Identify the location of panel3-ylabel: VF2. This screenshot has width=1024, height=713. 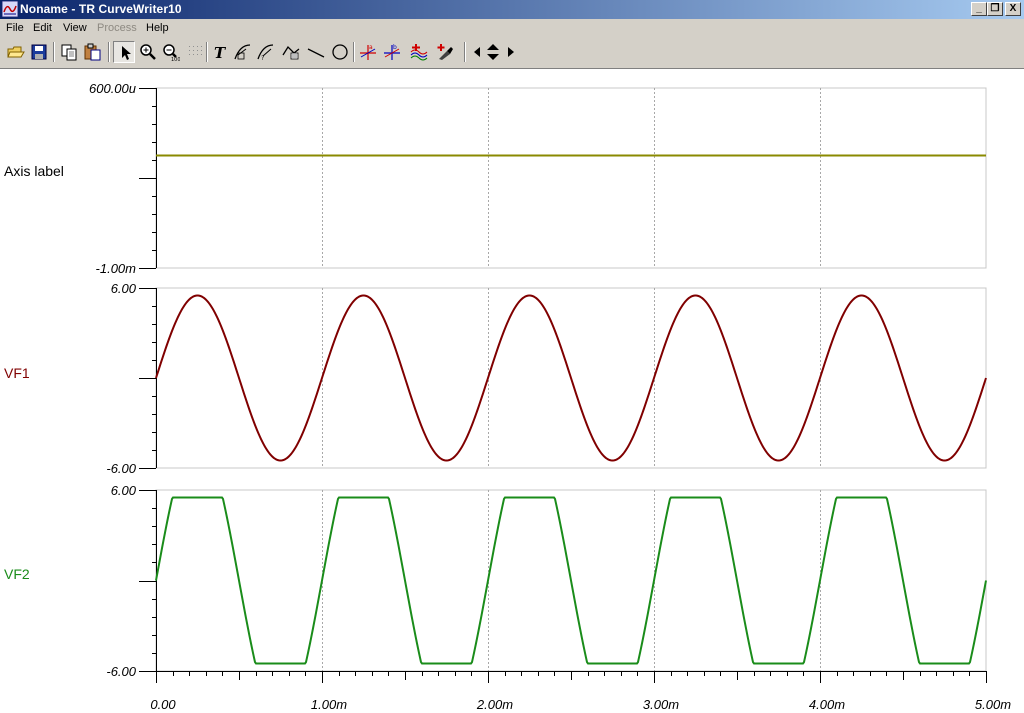
(17, 574).